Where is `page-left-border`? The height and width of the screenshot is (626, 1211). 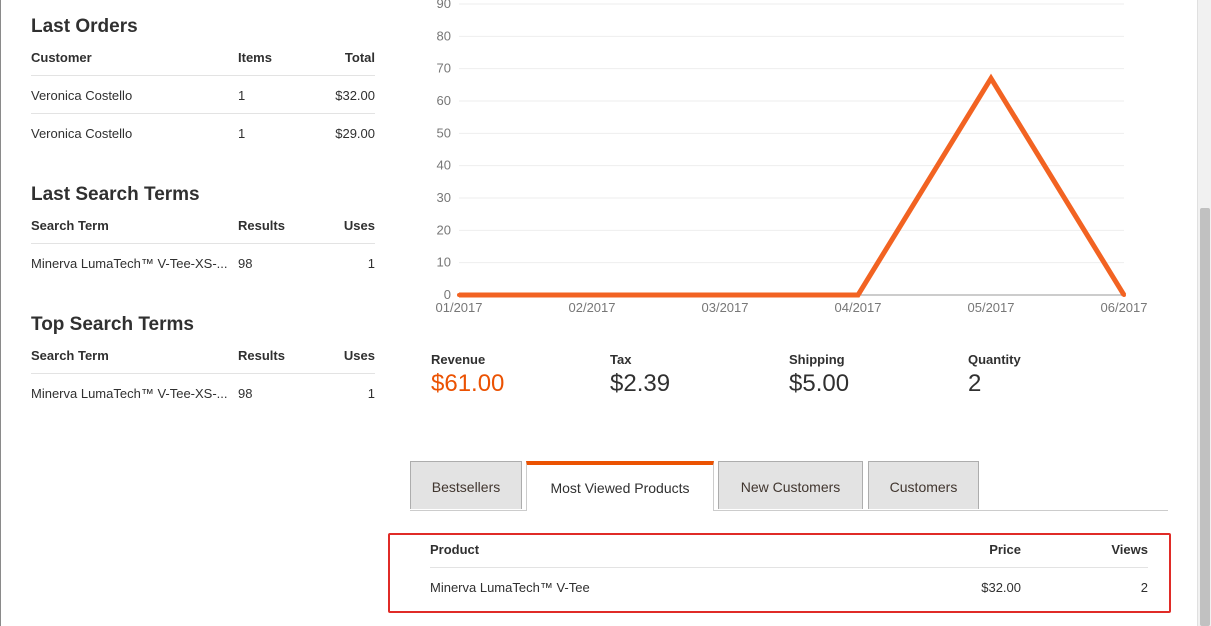
page-left-border is located at coordinates (0, 313).